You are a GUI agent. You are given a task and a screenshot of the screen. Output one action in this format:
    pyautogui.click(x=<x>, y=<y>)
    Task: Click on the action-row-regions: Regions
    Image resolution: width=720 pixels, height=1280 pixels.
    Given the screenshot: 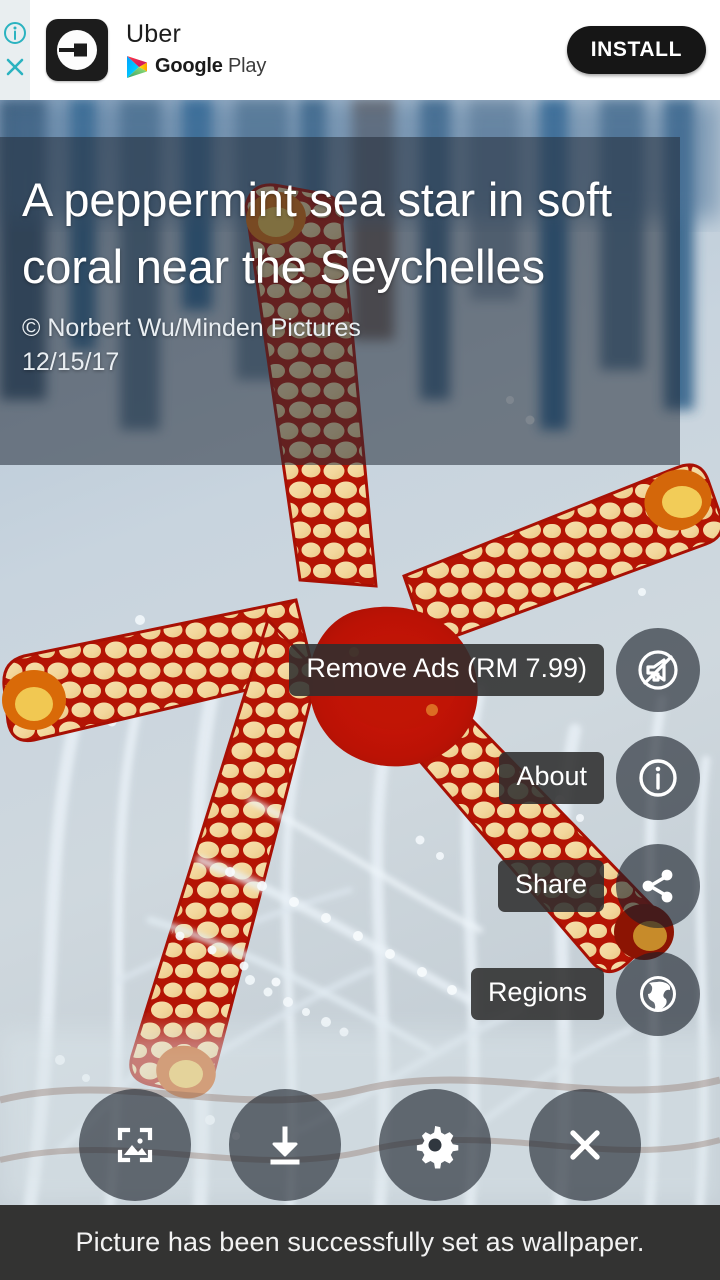 What is the action you would take?
    pyautogui.click(x=494, y=994)
    